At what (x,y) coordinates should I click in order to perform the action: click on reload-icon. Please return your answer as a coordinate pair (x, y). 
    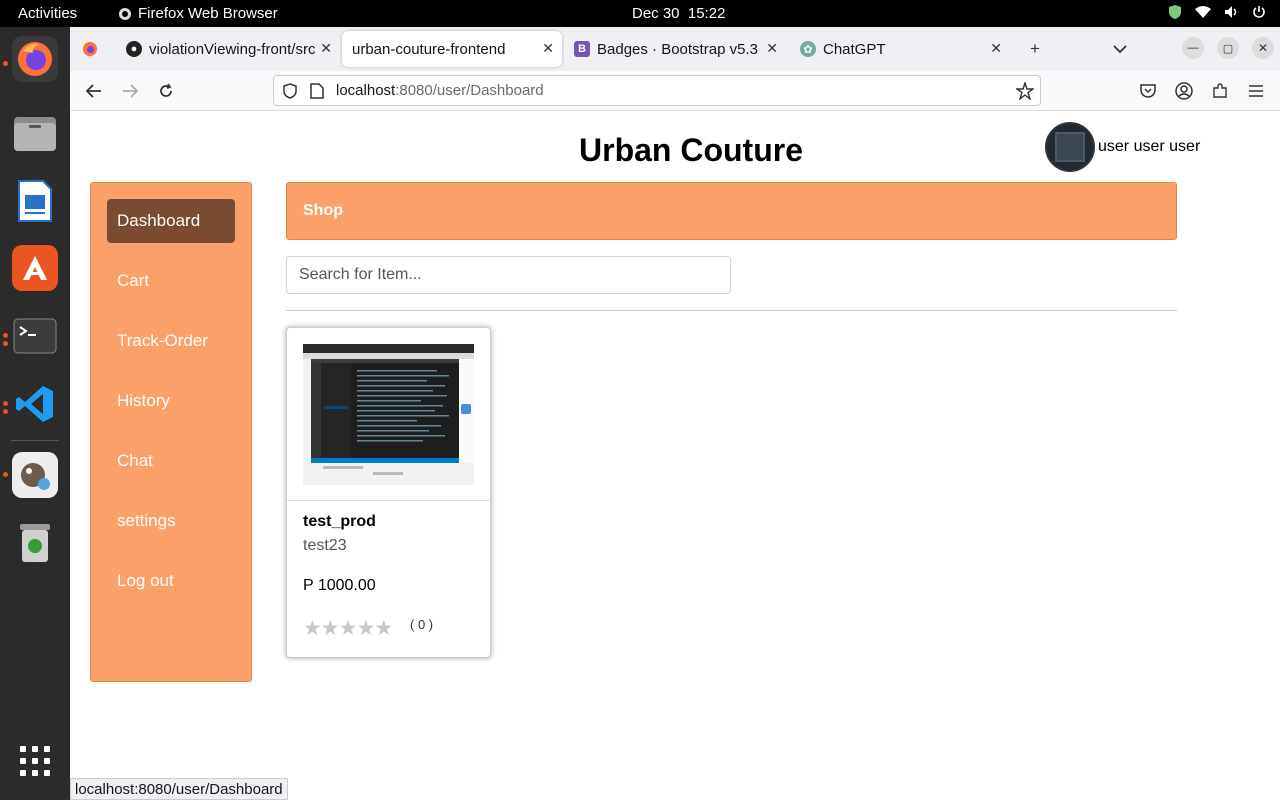
    Looking at the image, I should click on (166, 90).